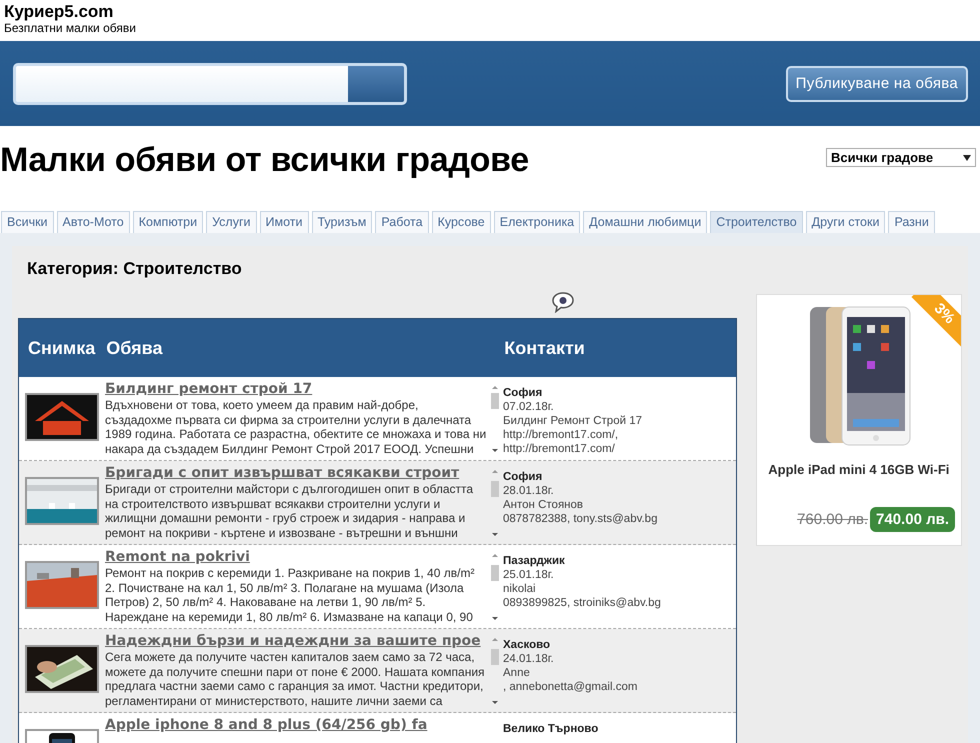  Describe the element at coordinates (877, 84) in the screenshot. I see `publish-button: Публикуване на обява` at that location.